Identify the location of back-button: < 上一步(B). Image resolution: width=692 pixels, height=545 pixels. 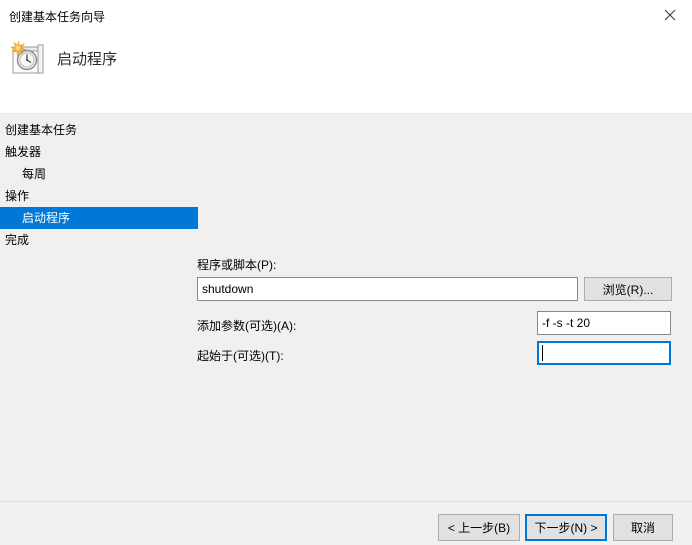
(479, 527).